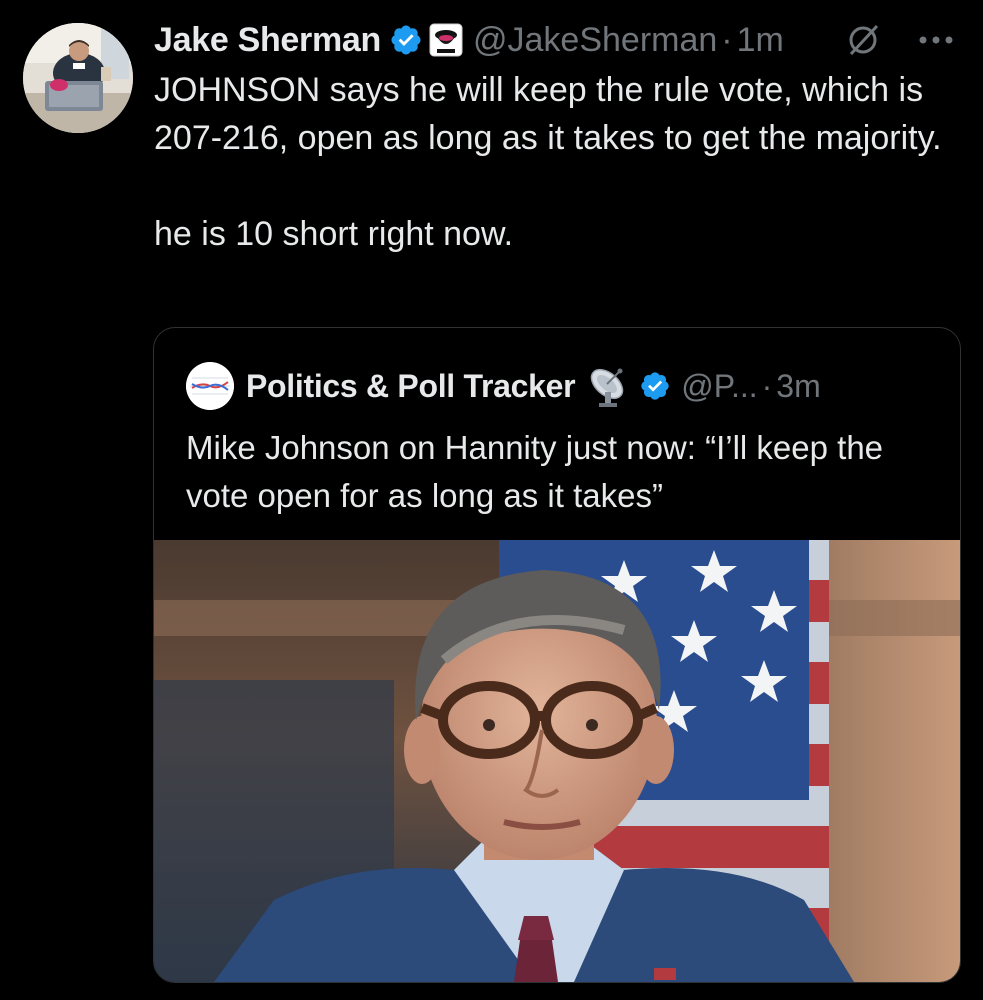 This screenshot has width=983, height=1000. I want to click on author-handle: @JakeSherman, so click(595, 40).